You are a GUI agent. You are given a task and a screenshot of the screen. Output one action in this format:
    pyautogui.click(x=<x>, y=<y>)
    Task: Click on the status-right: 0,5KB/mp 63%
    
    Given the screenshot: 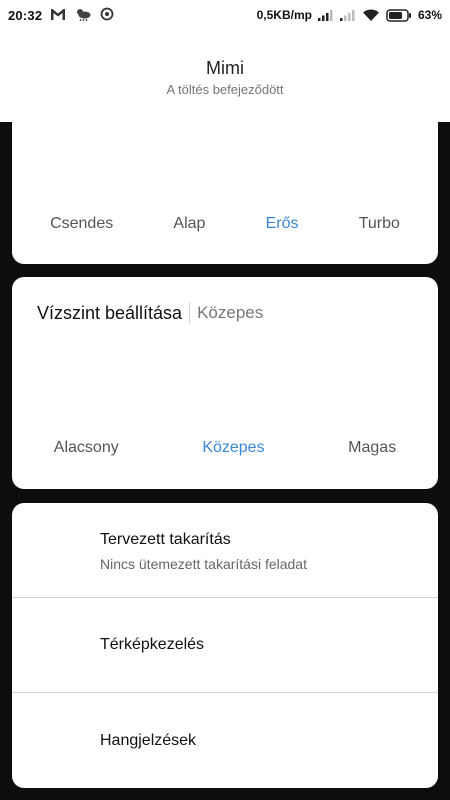 What is the action you would take?
    pyautogui.click(x=349, y=15)
    